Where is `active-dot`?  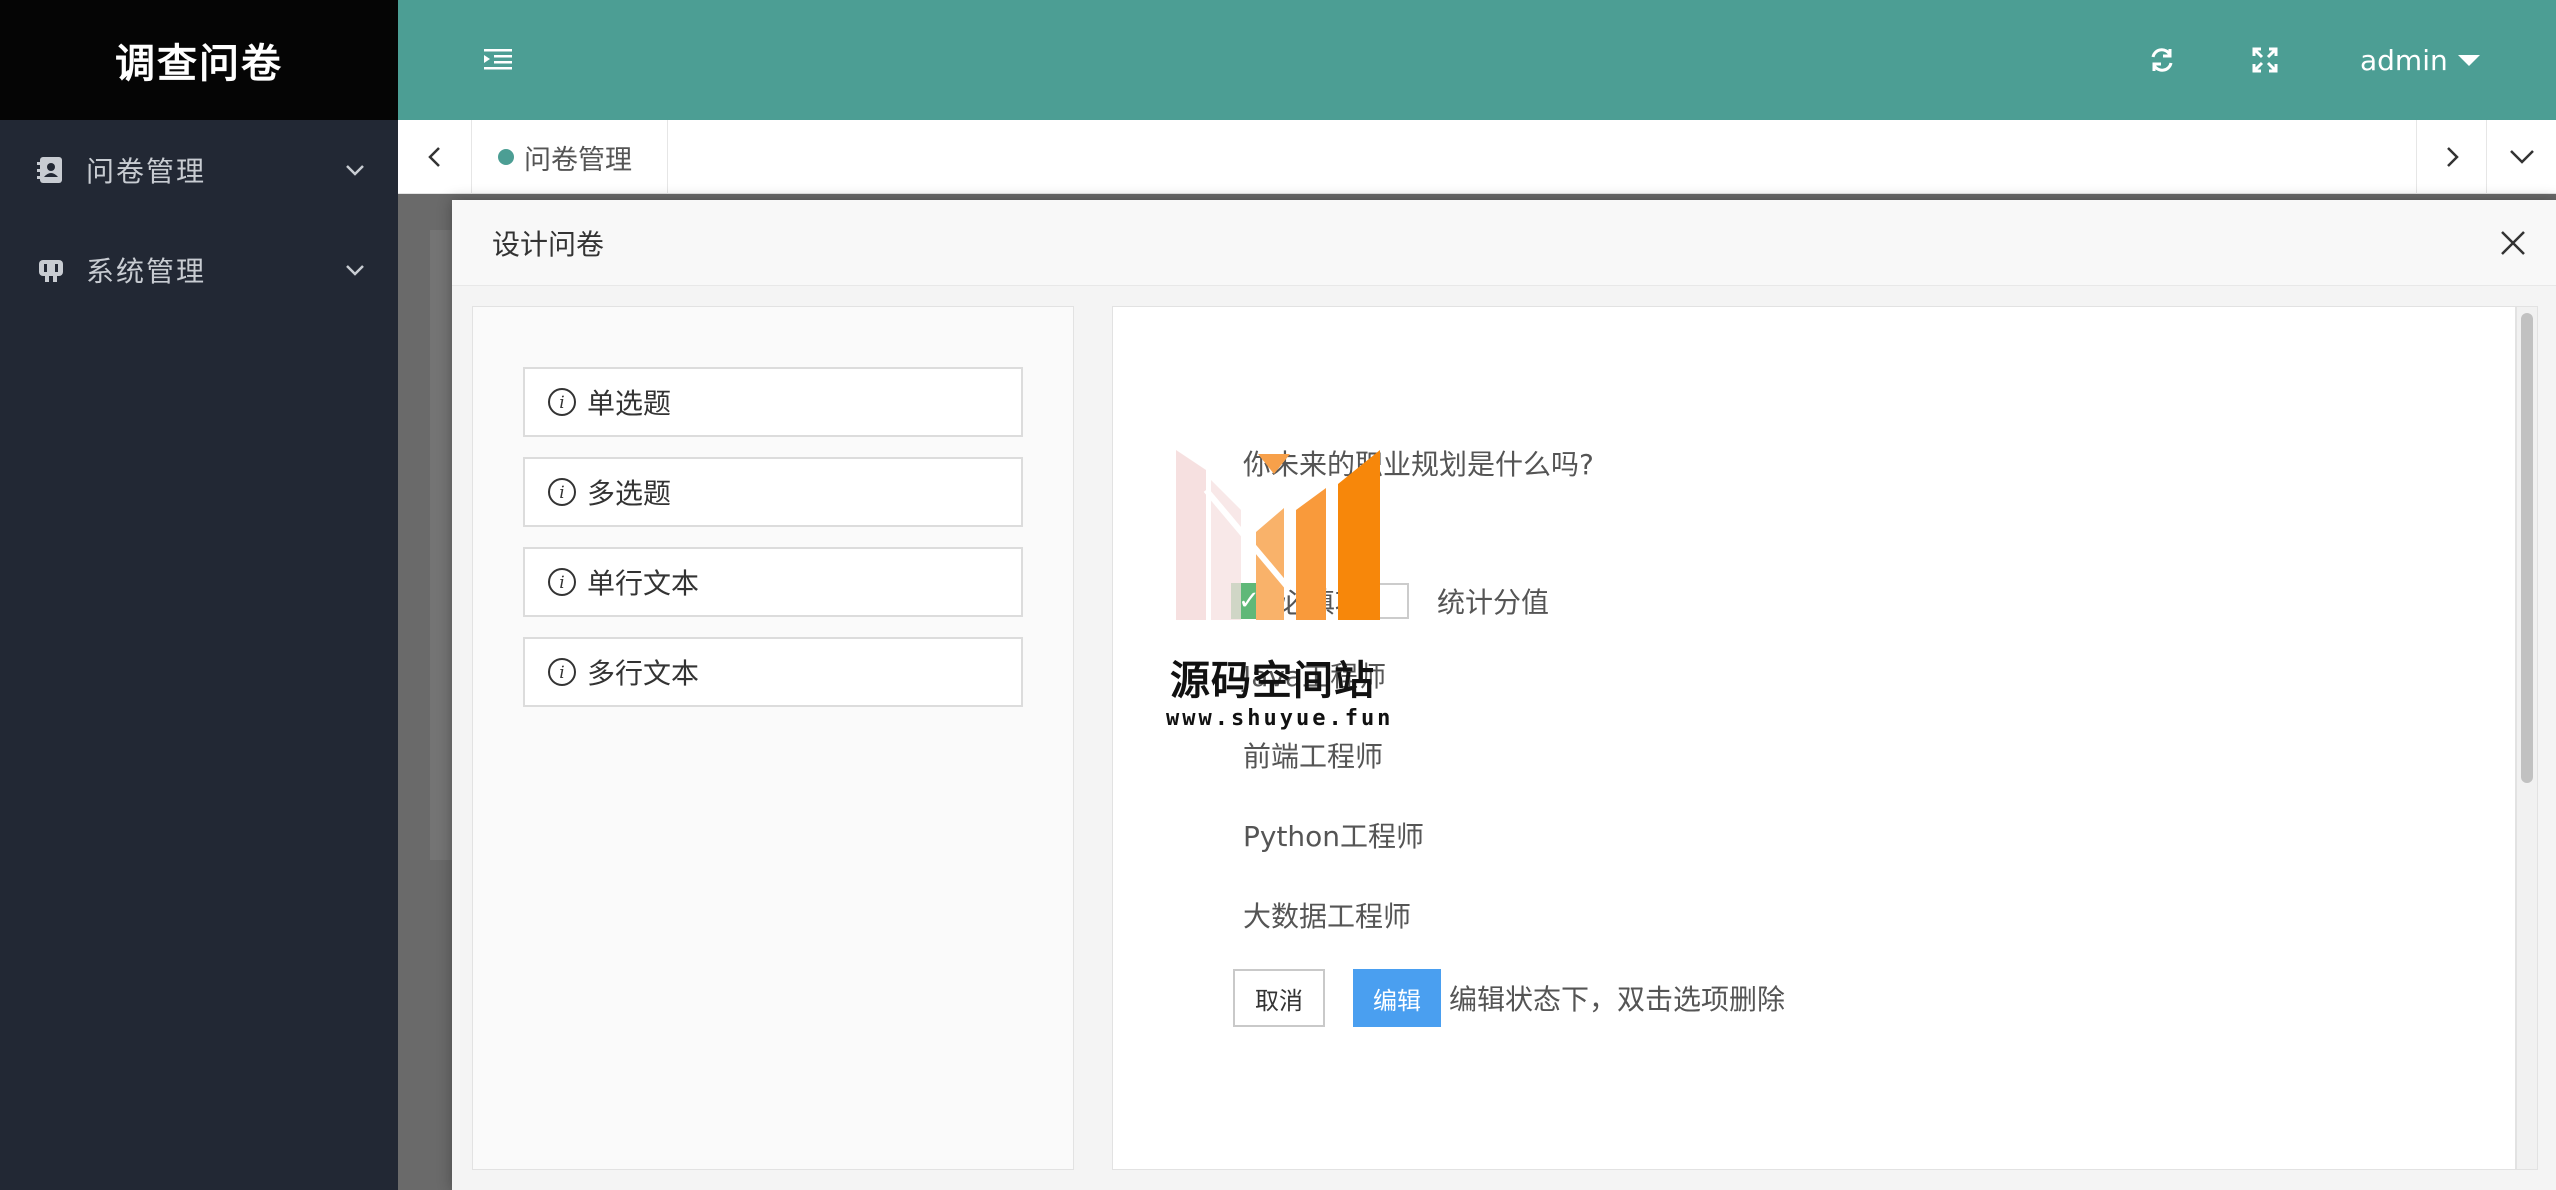 active-dot is located at coordinates (506, 157).